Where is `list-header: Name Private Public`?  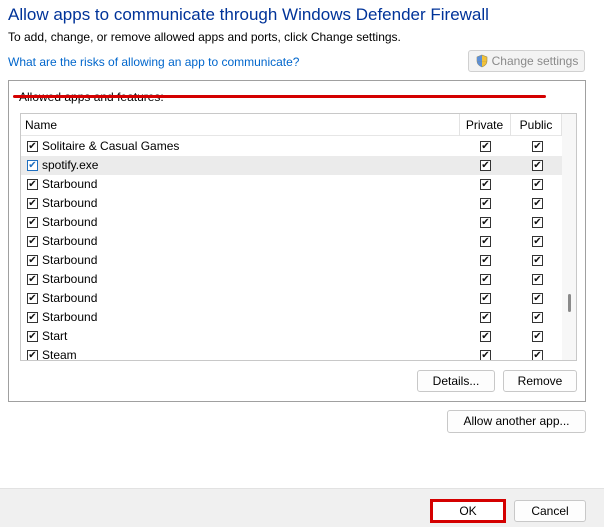
list-header: Name Private Public is located at coordinates (291, 125).